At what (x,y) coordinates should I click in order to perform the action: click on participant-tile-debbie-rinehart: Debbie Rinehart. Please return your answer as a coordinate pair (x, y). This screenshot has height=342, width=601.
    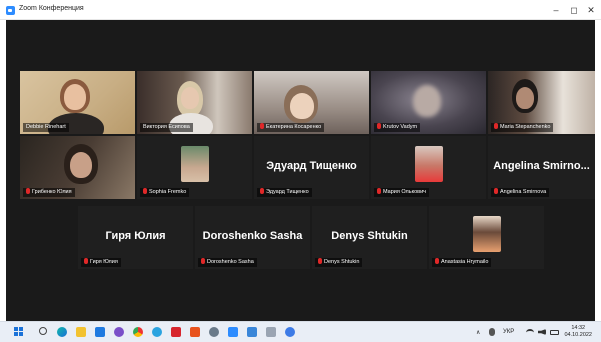
    Looking at the image, I should click on (77, 102).